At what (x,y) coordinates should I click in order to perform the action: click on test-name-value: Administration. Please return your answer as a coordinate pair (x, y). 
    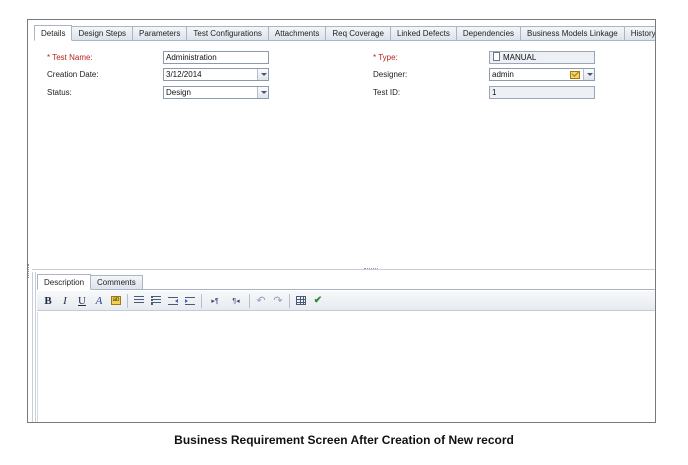
    Looking at the image, I should click on (191, 57).